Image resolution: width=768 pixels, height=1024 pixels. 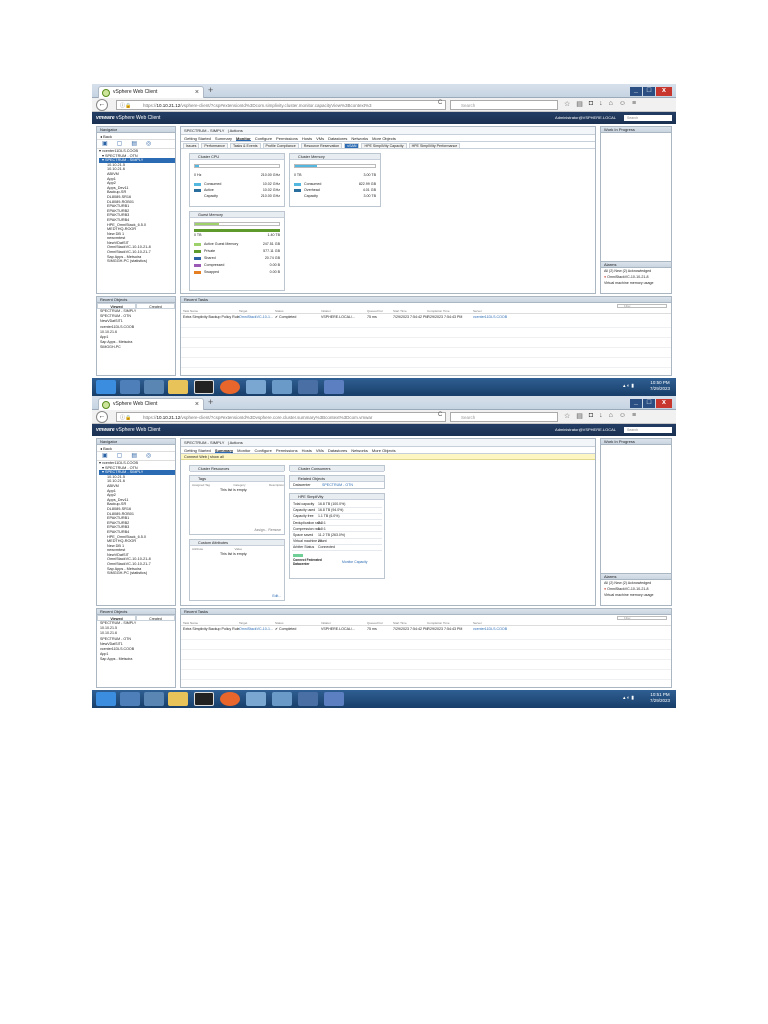 I want to click on list-item: SIMGGH-PC, so click(x=136, y=347).